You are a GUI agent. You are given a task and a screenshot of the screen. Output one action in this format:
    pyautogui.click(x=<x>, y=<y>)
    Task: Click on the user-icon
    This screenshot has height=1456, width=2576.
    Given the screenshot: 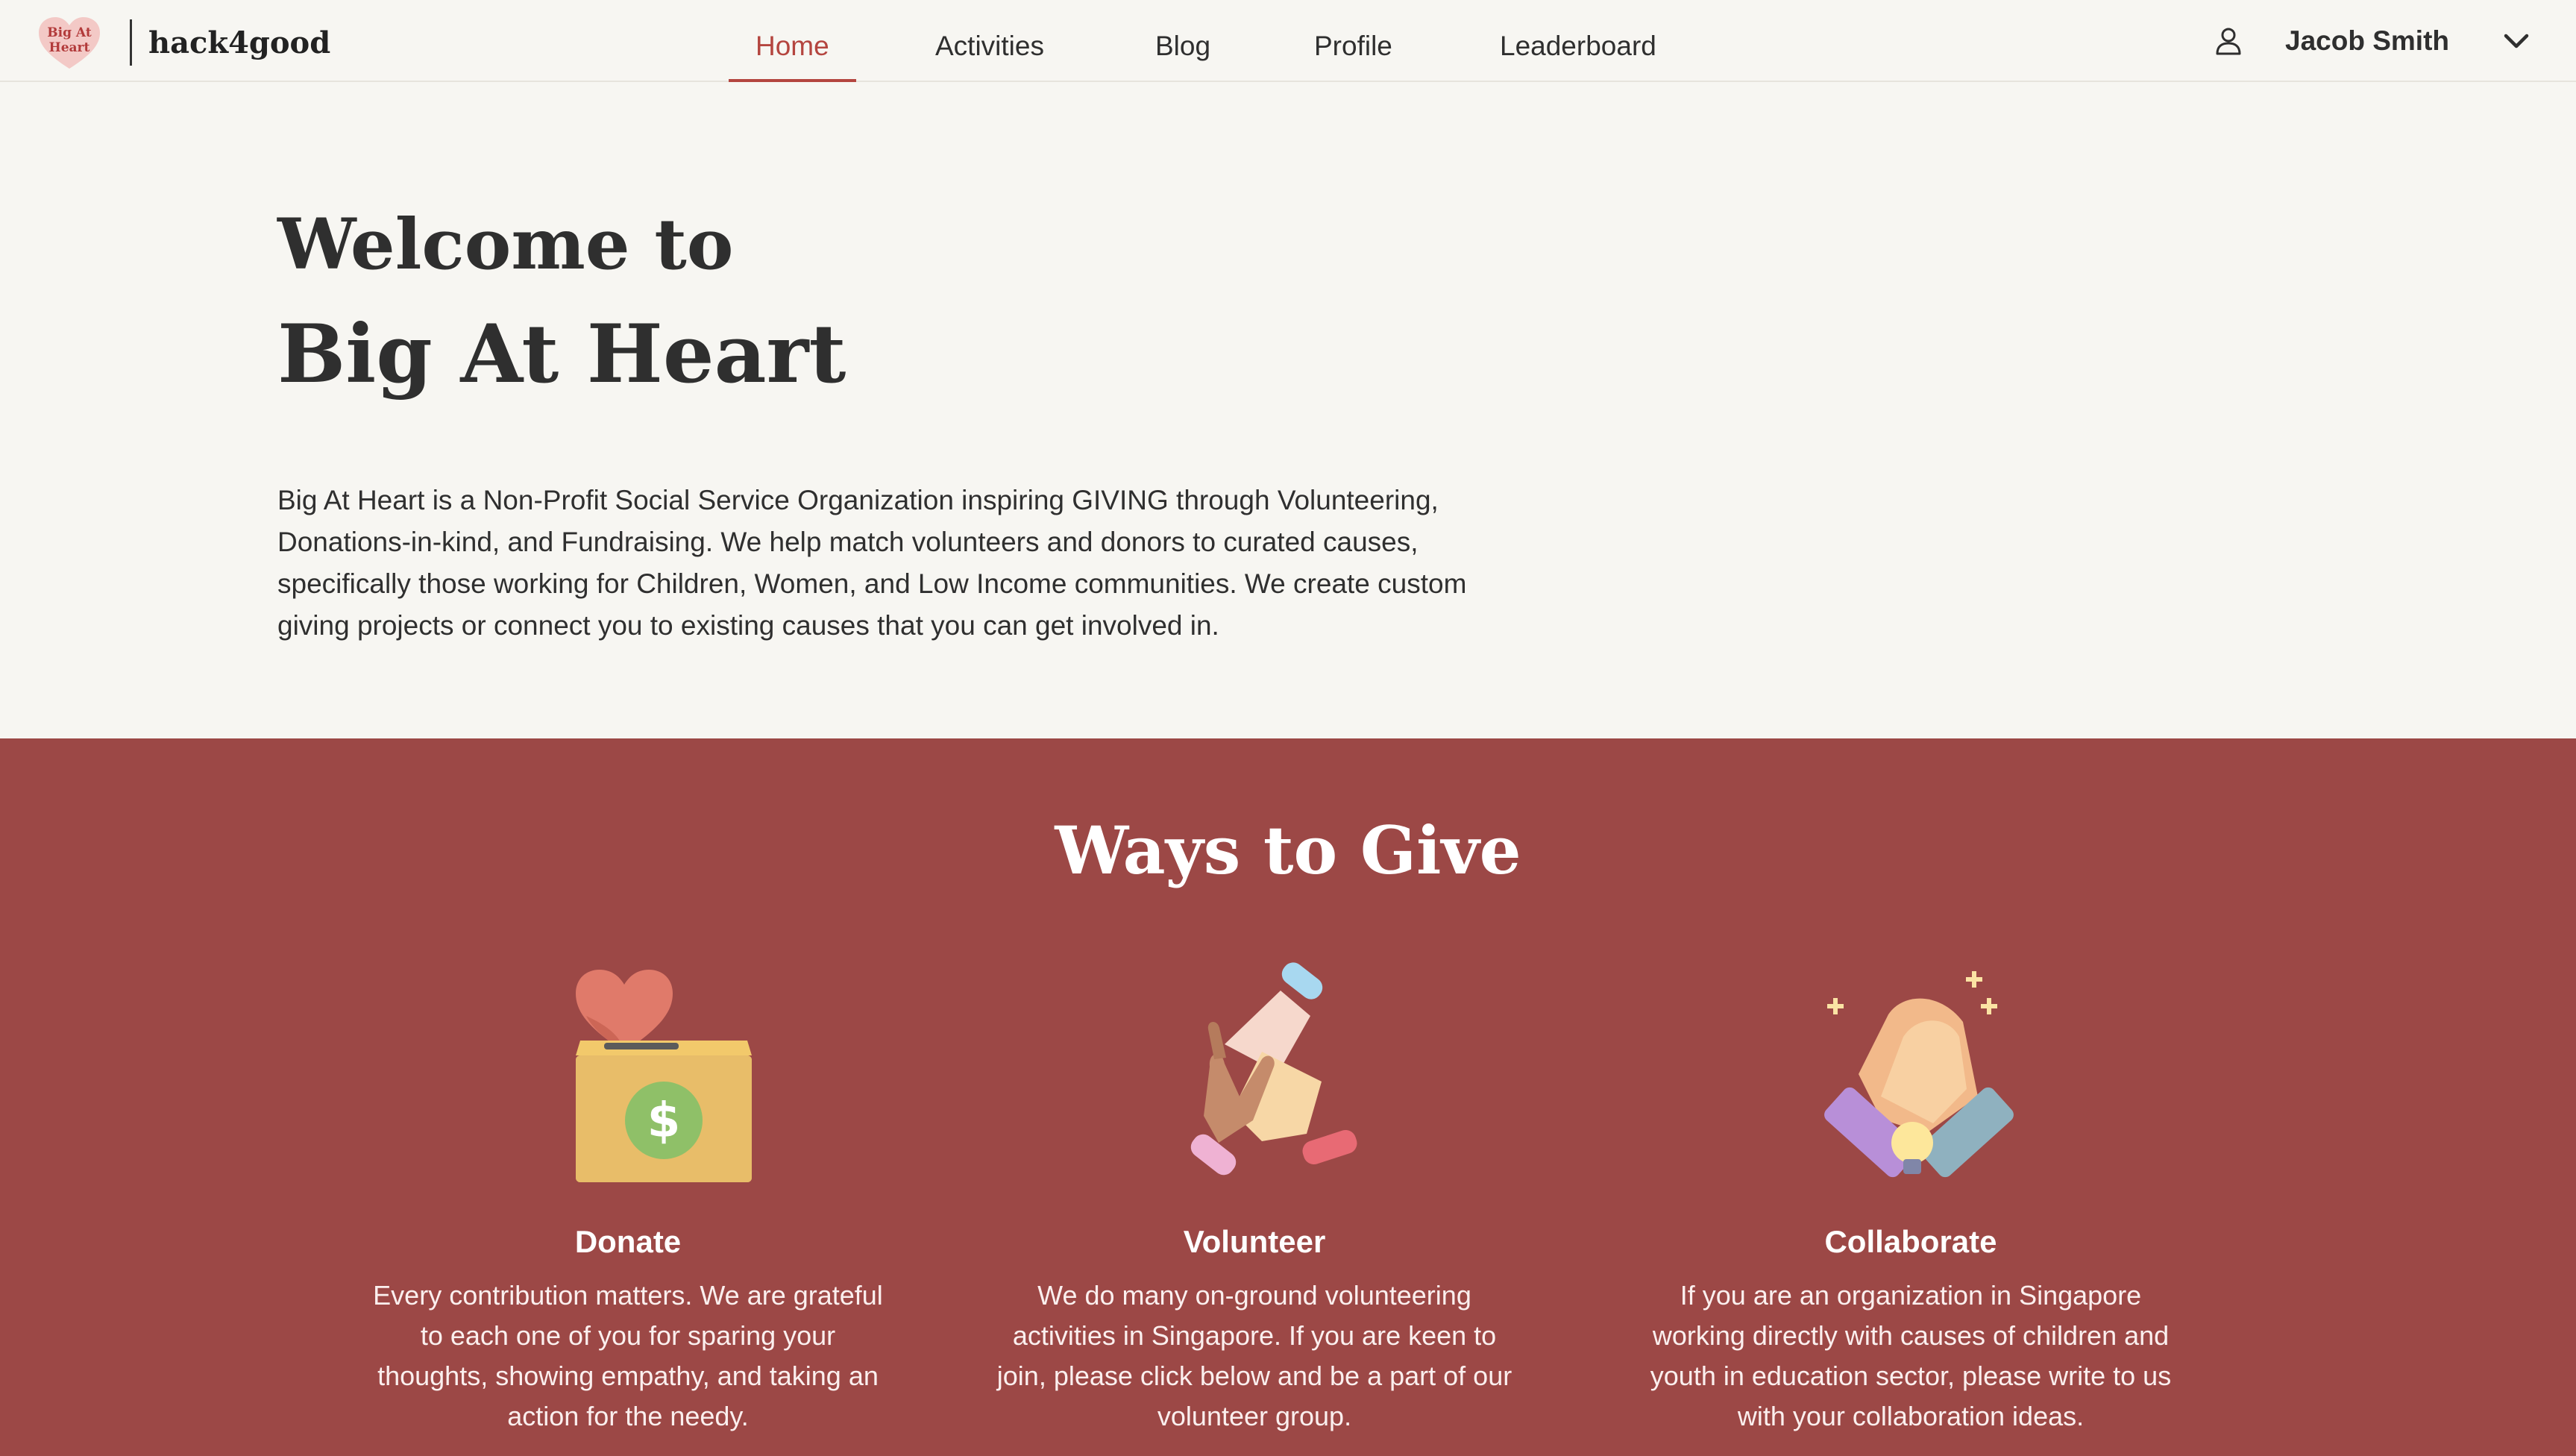 What is the action you would take?
    pyautogui.click(x=2229, y=41)
    